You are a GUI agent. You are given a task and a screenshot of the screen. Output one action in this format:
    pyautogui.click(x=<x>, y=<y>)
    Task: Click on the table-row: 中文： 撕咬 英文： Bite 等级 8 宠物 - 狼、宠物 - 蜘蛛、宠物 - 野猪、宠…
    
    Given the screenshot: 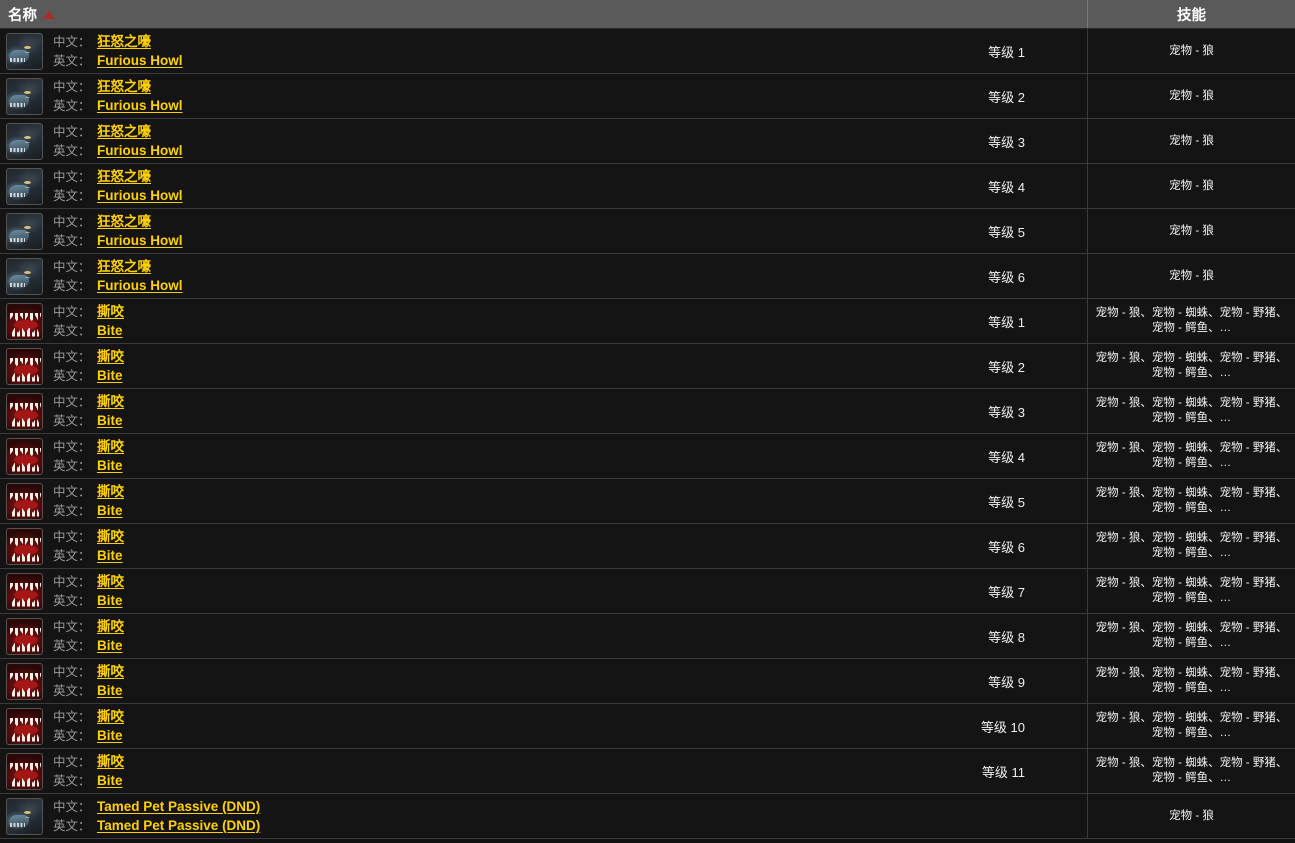 What is the action you would take?
    pyautogui.click(x=647, y=636)
    